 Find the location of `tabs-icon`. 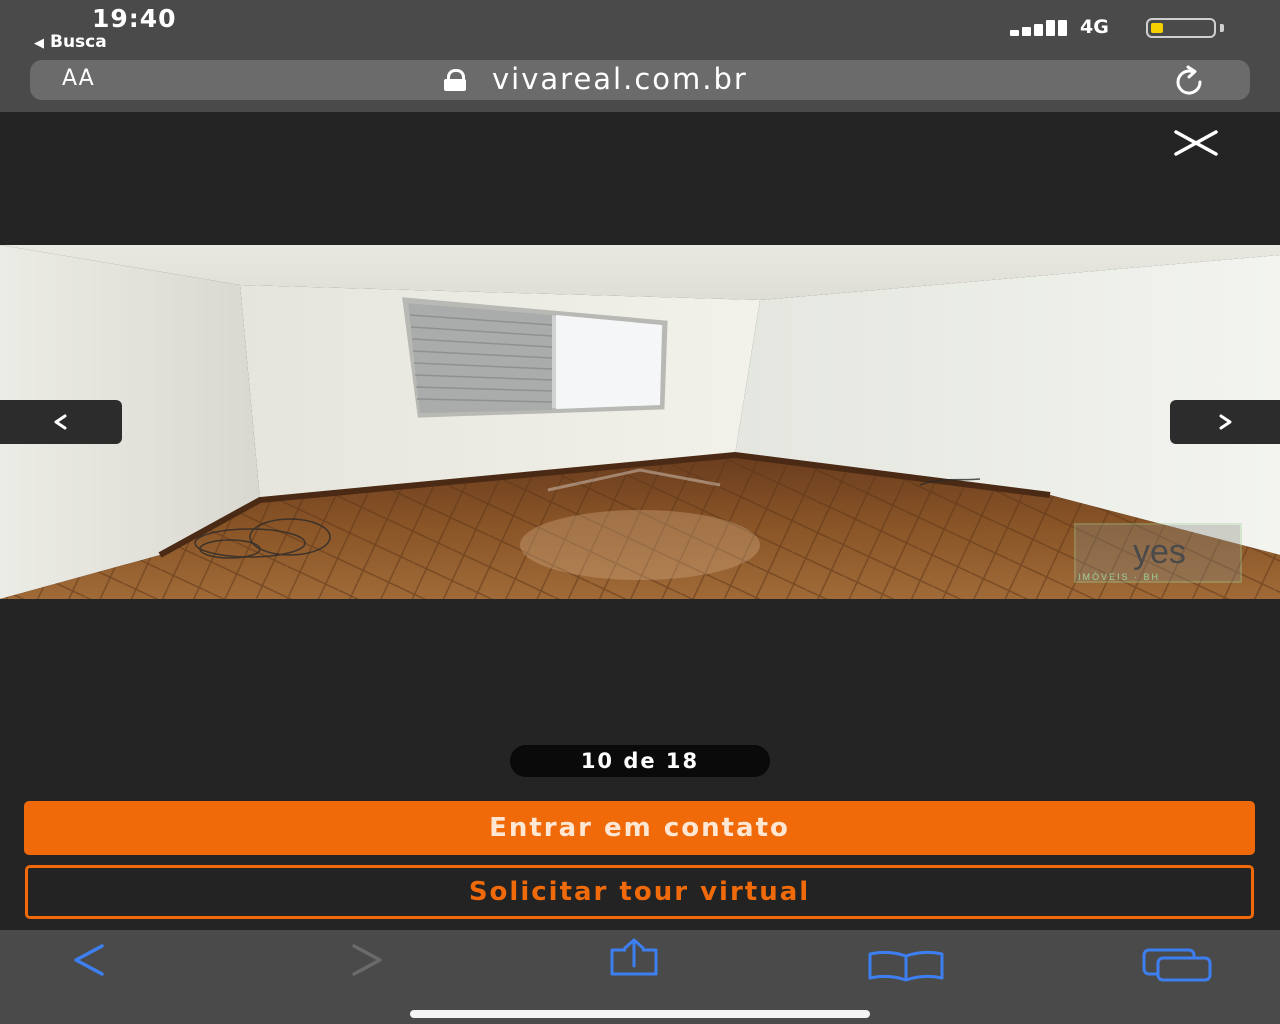

tabs-icon is located at coordinates (1177, 960).